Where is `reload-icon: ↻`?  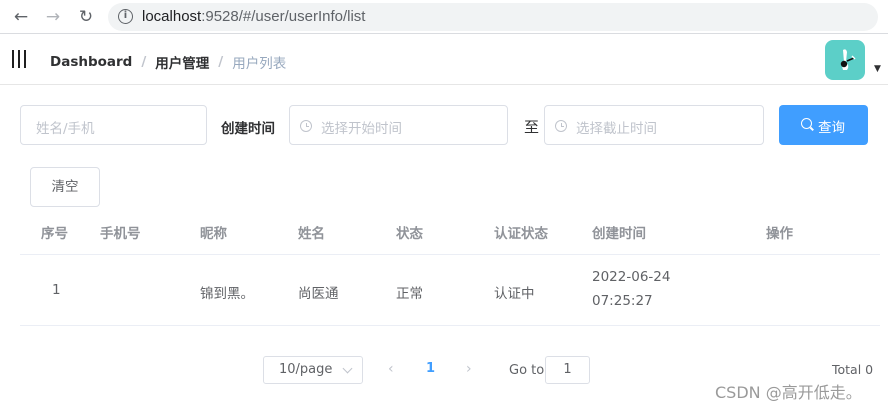 reload-icon: ↻ is located at coordinates (86, 17).